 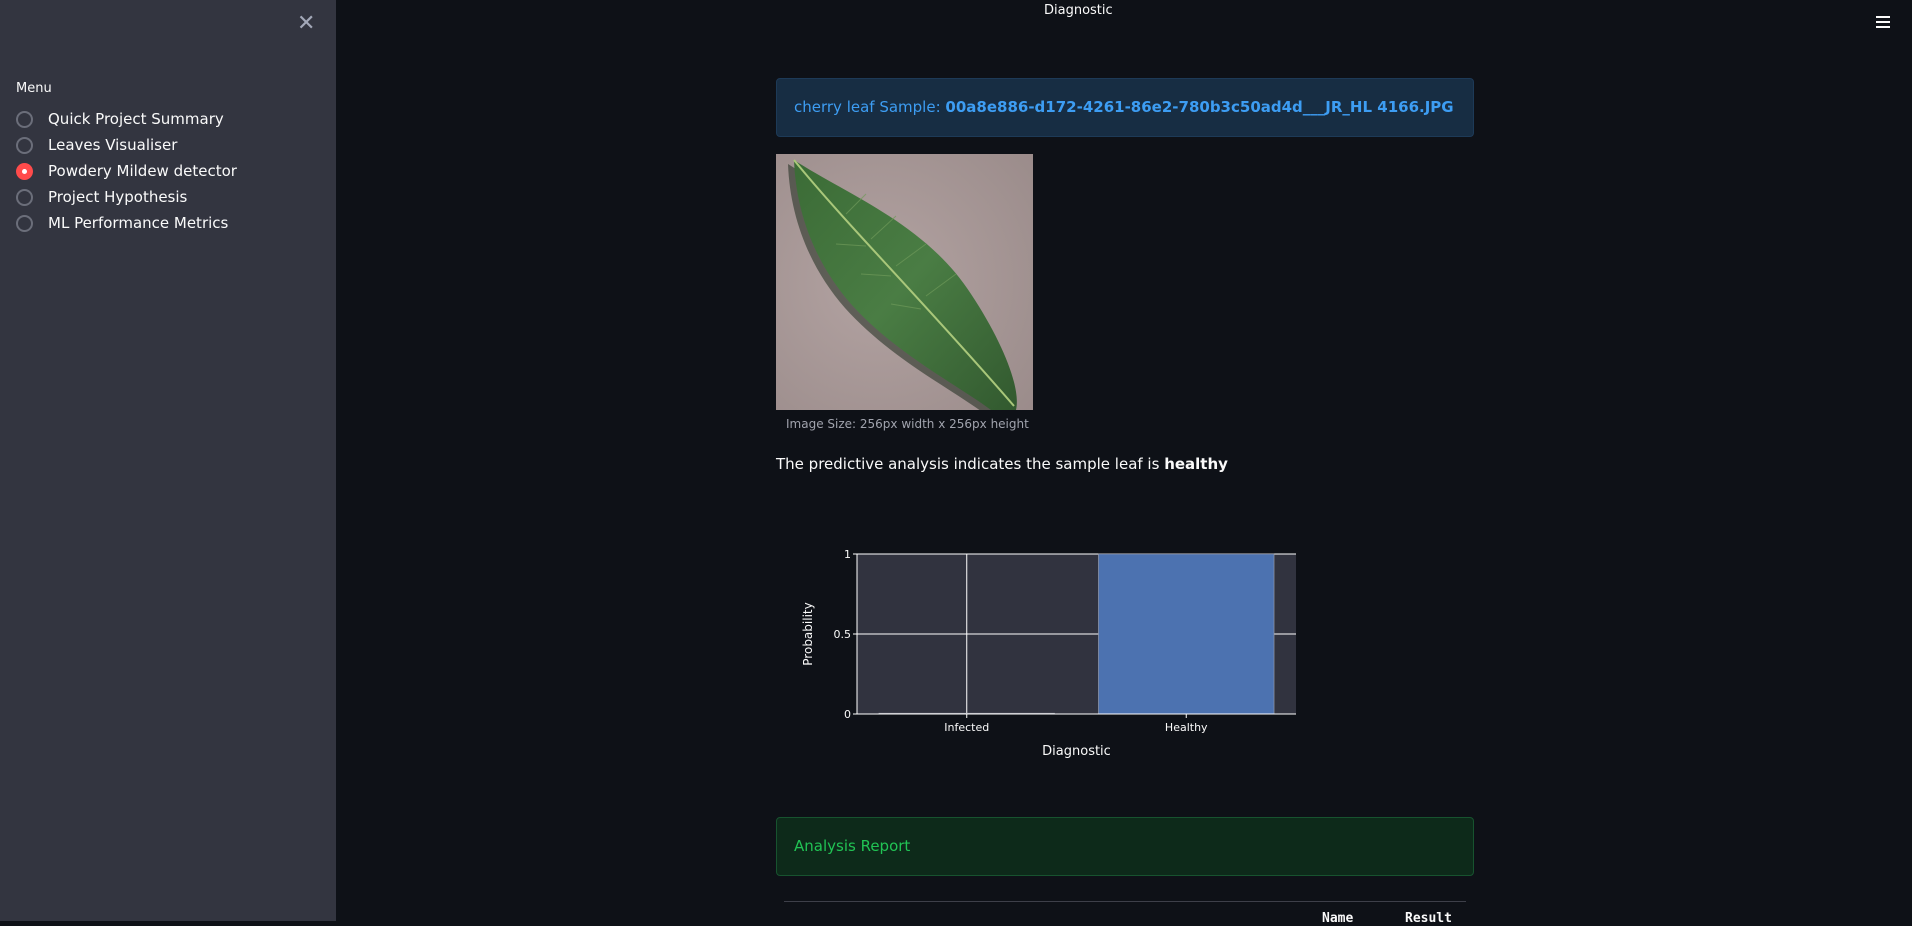 I want to click on y-tick-label: 0.5, so click(x=843, y=634).